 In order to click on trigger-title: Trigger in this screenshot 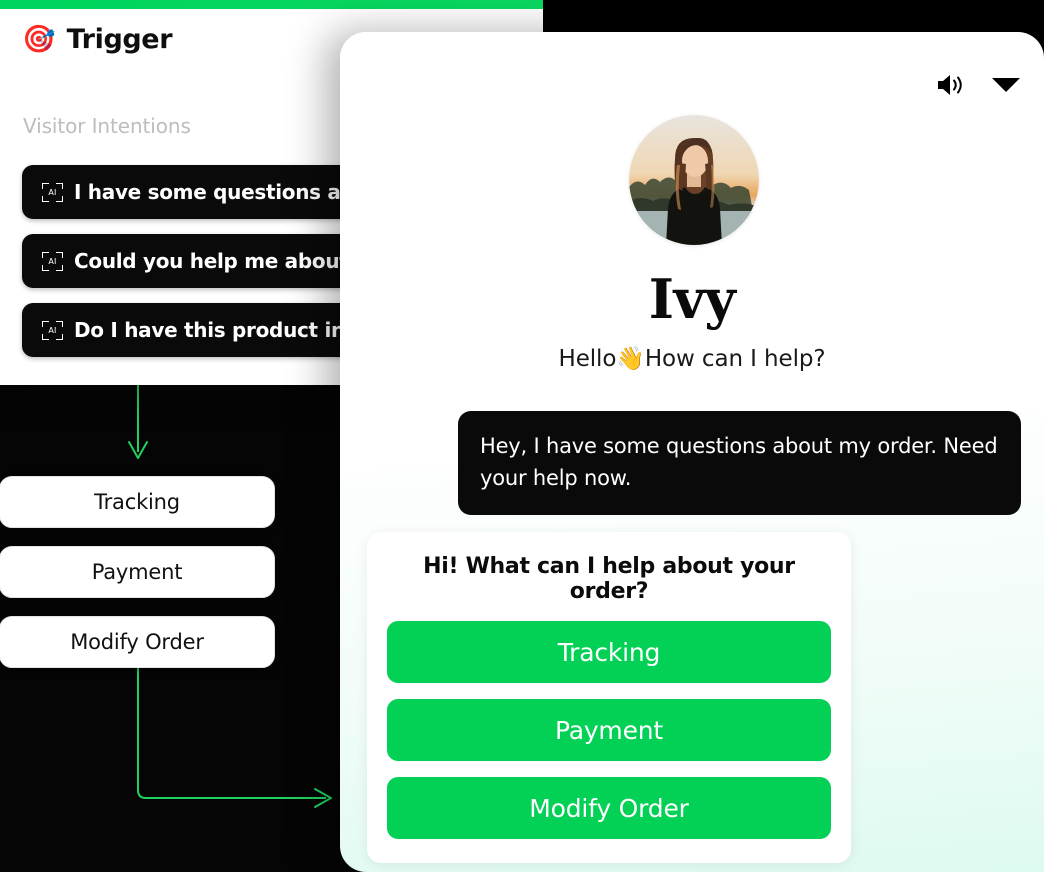, I will do `click(119, 39)`.